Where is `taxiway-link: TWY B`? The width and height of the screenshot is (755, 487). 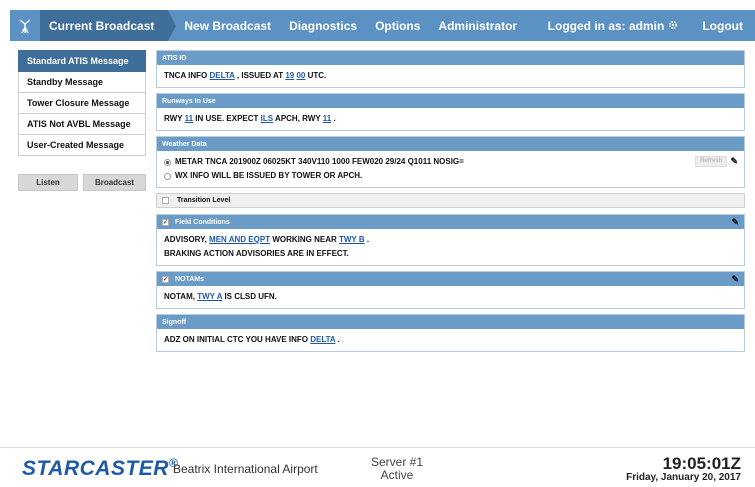 taxiway-link: TWY B is located at coordinates (352, 239).